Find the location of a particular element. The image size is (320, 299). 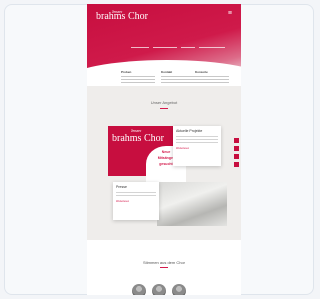

info-heading: Konzerte is located at coordinates (201, 72).